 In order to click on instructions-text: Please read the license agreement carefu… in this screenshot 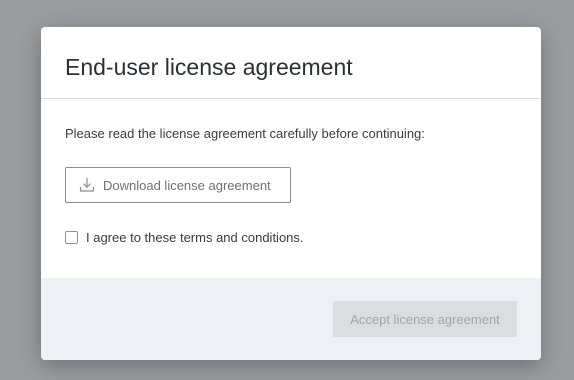, I will do `click(245, 133)`.